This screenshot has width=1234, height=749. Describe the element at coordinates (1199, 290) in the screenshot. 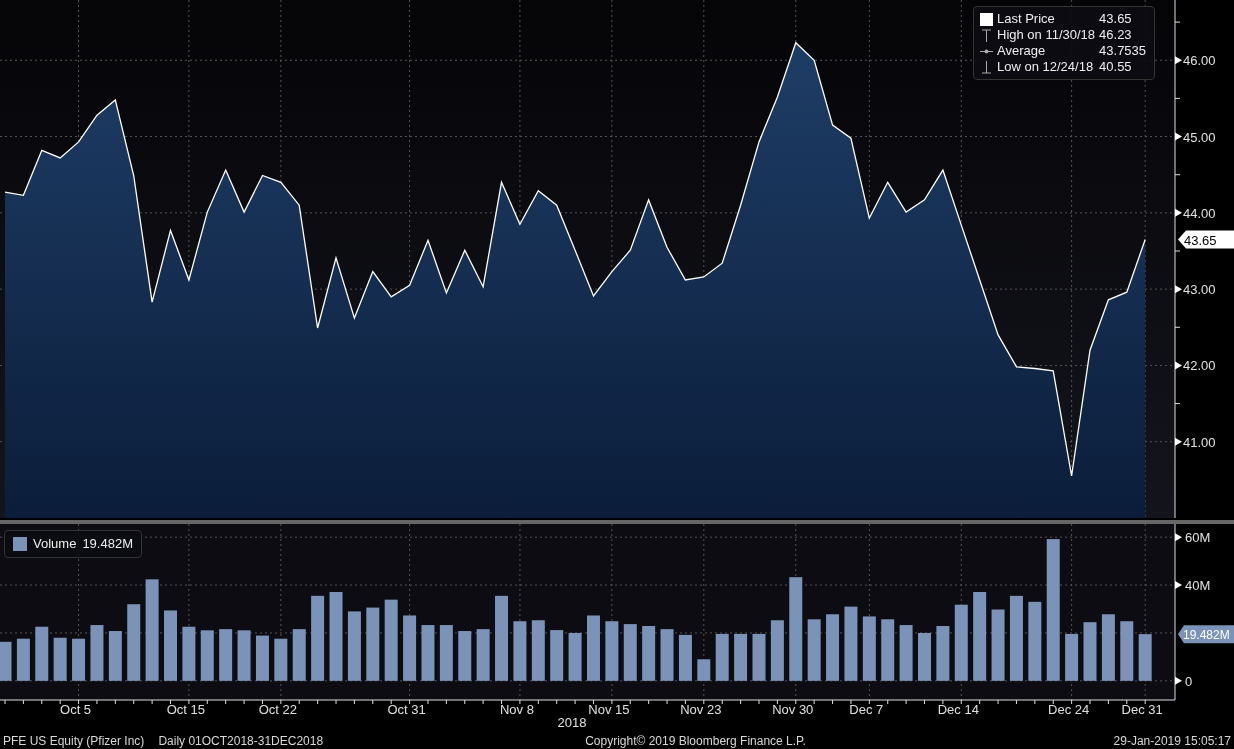

I see `price-axis-label: 43.00` at that location.